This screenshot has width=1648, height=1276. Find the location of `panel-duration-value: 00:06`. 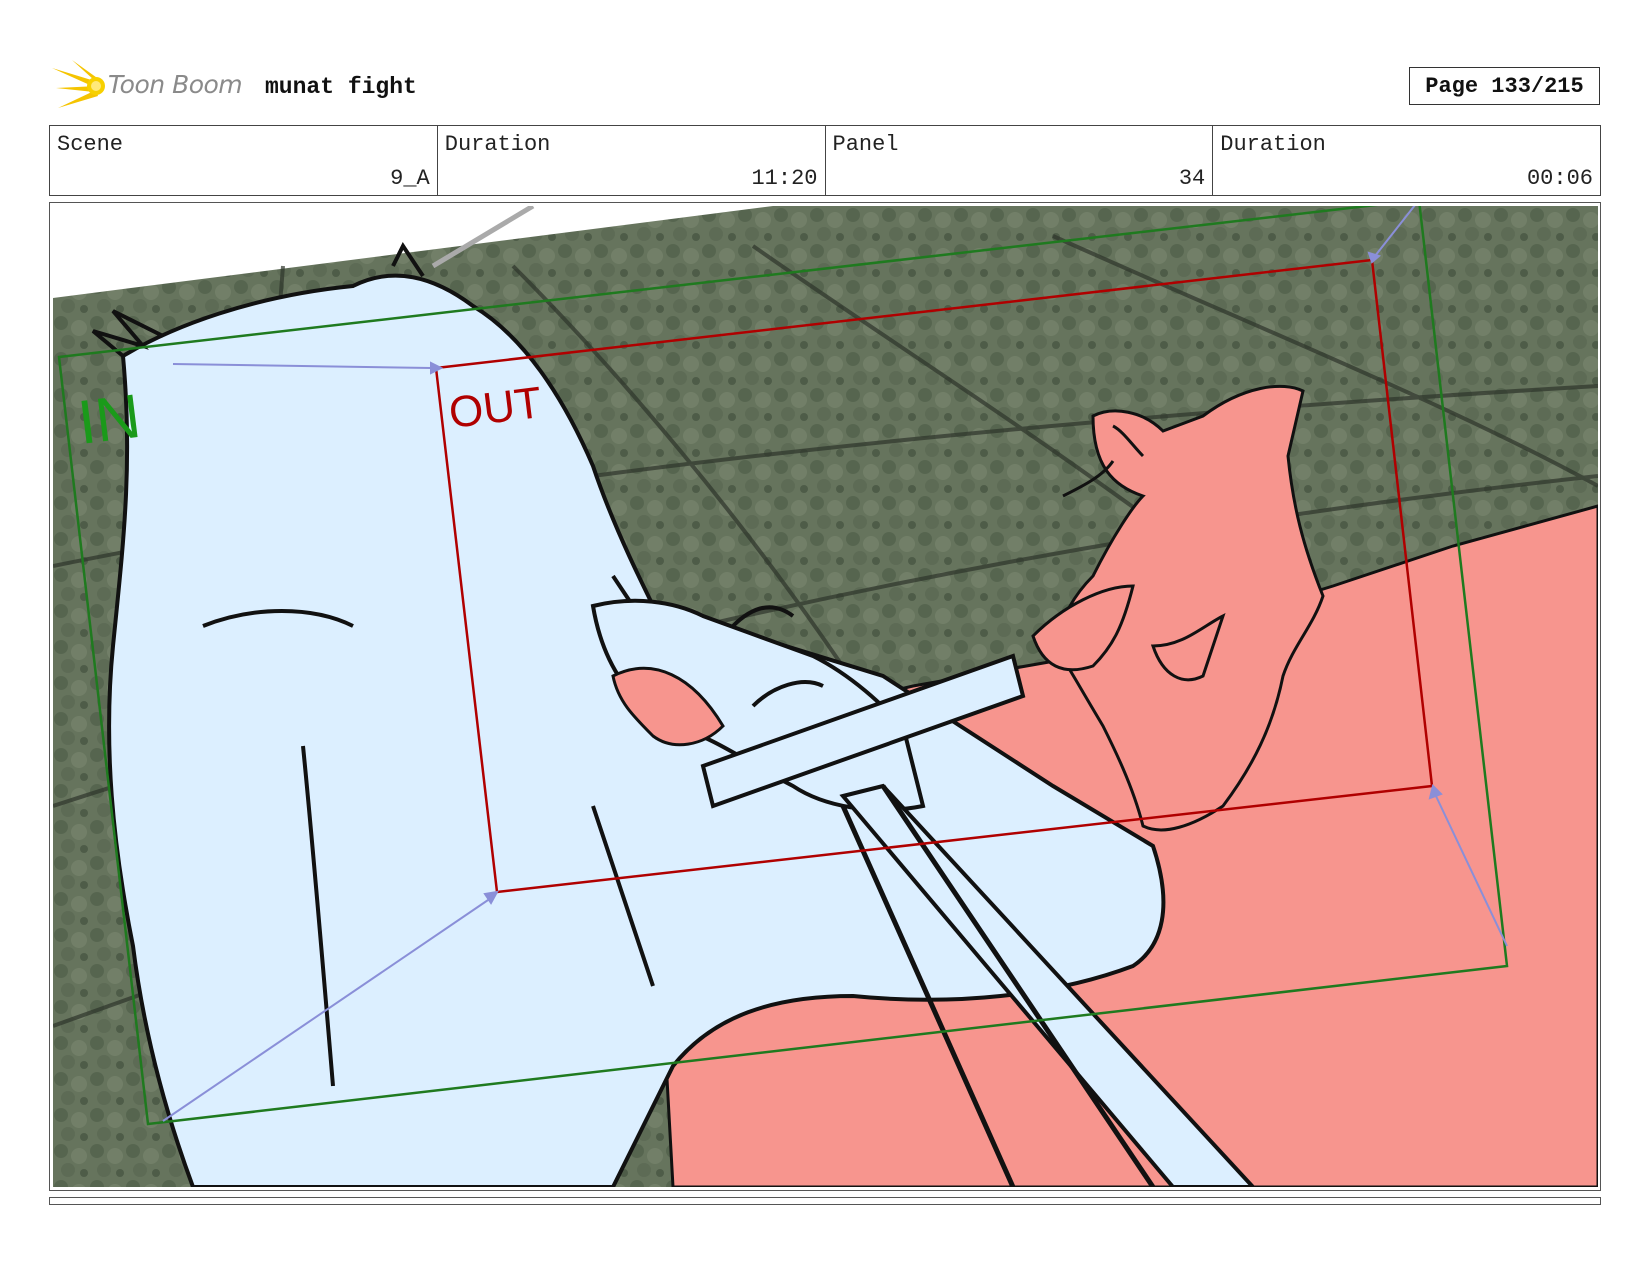

panel-duration-value: 00:06 is located at coordinates (1559, 178).